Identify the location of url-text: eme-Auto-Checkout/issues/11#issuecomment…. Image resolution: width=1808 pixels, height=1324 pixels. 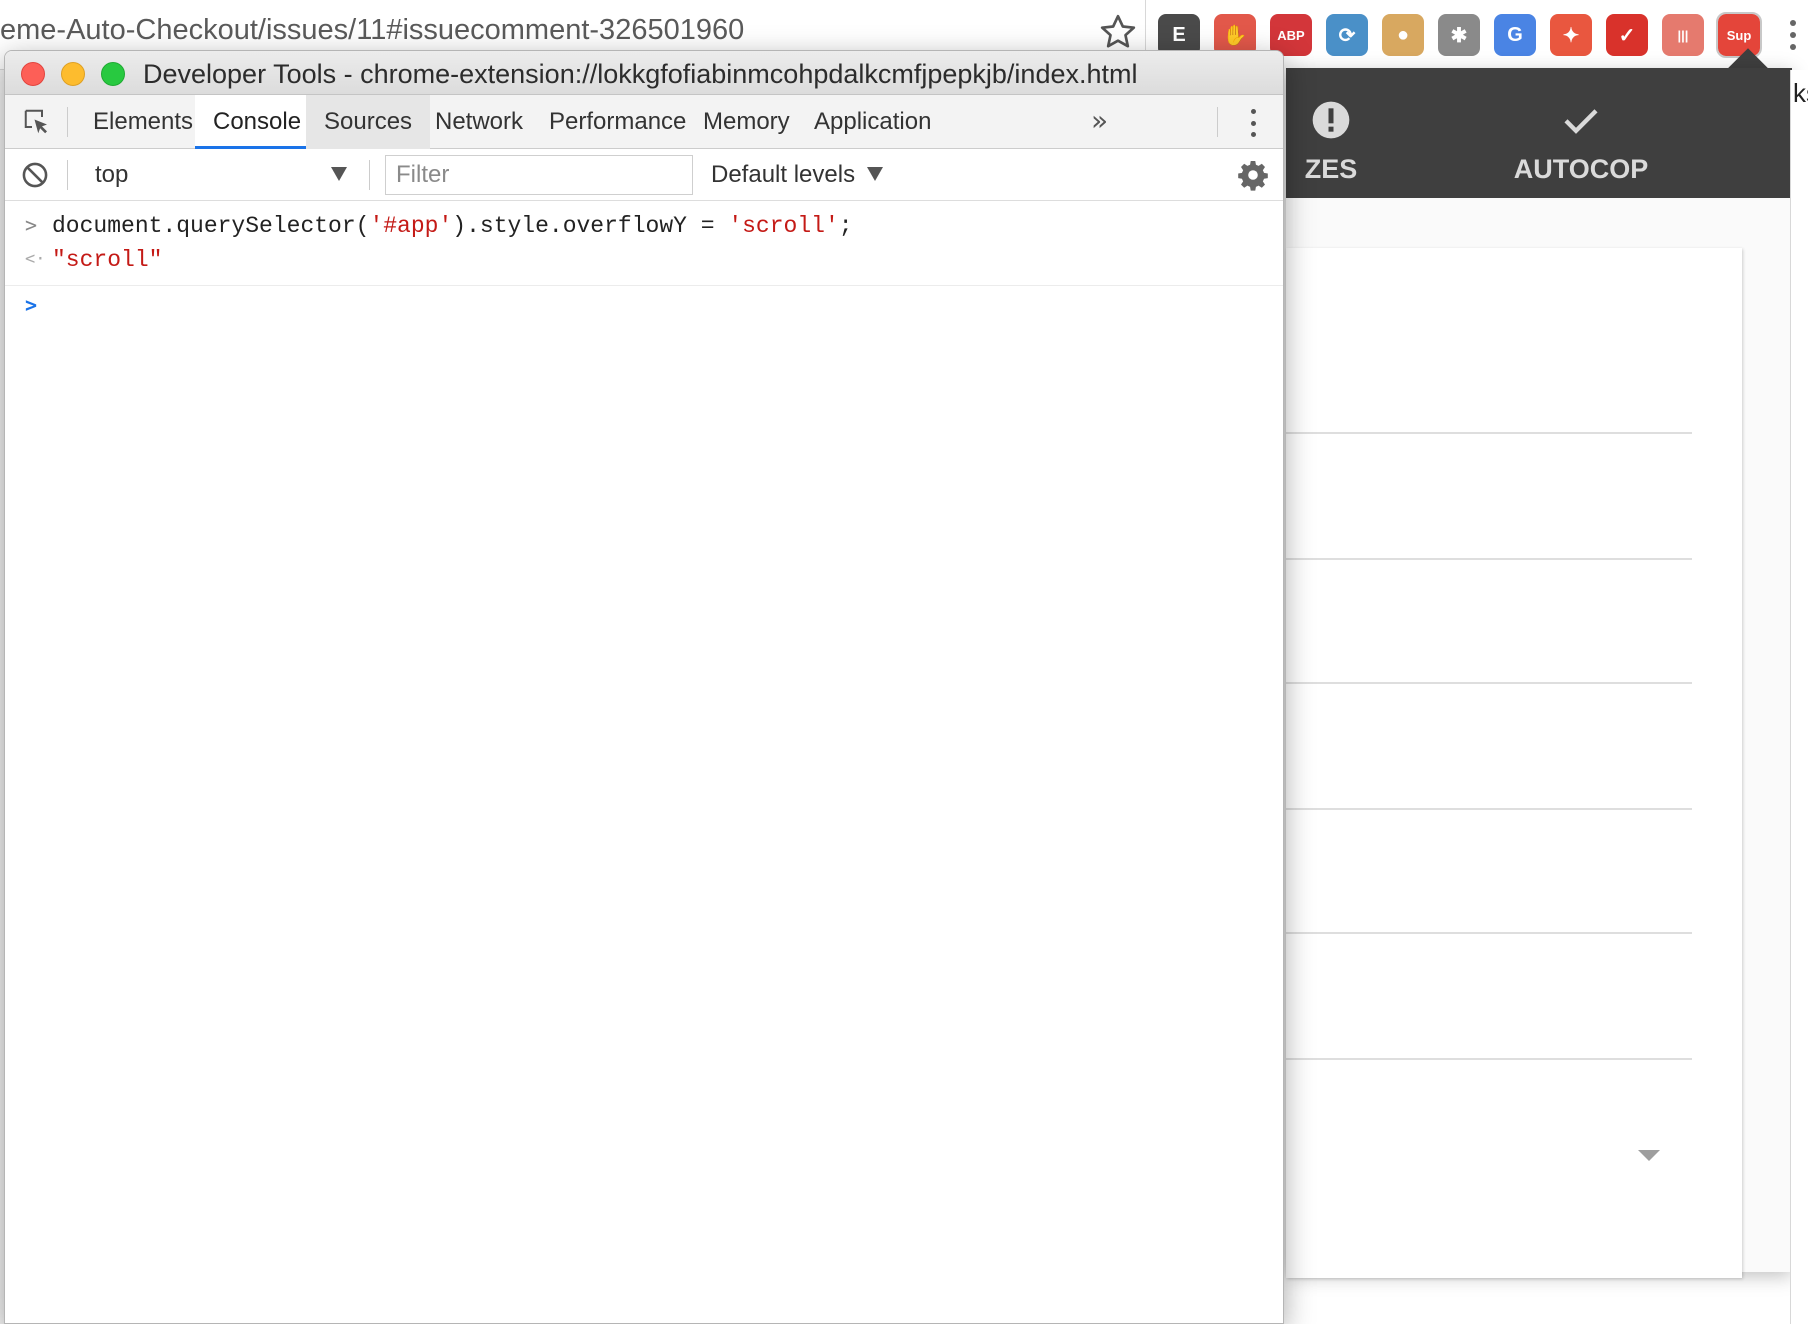
(372, 30).